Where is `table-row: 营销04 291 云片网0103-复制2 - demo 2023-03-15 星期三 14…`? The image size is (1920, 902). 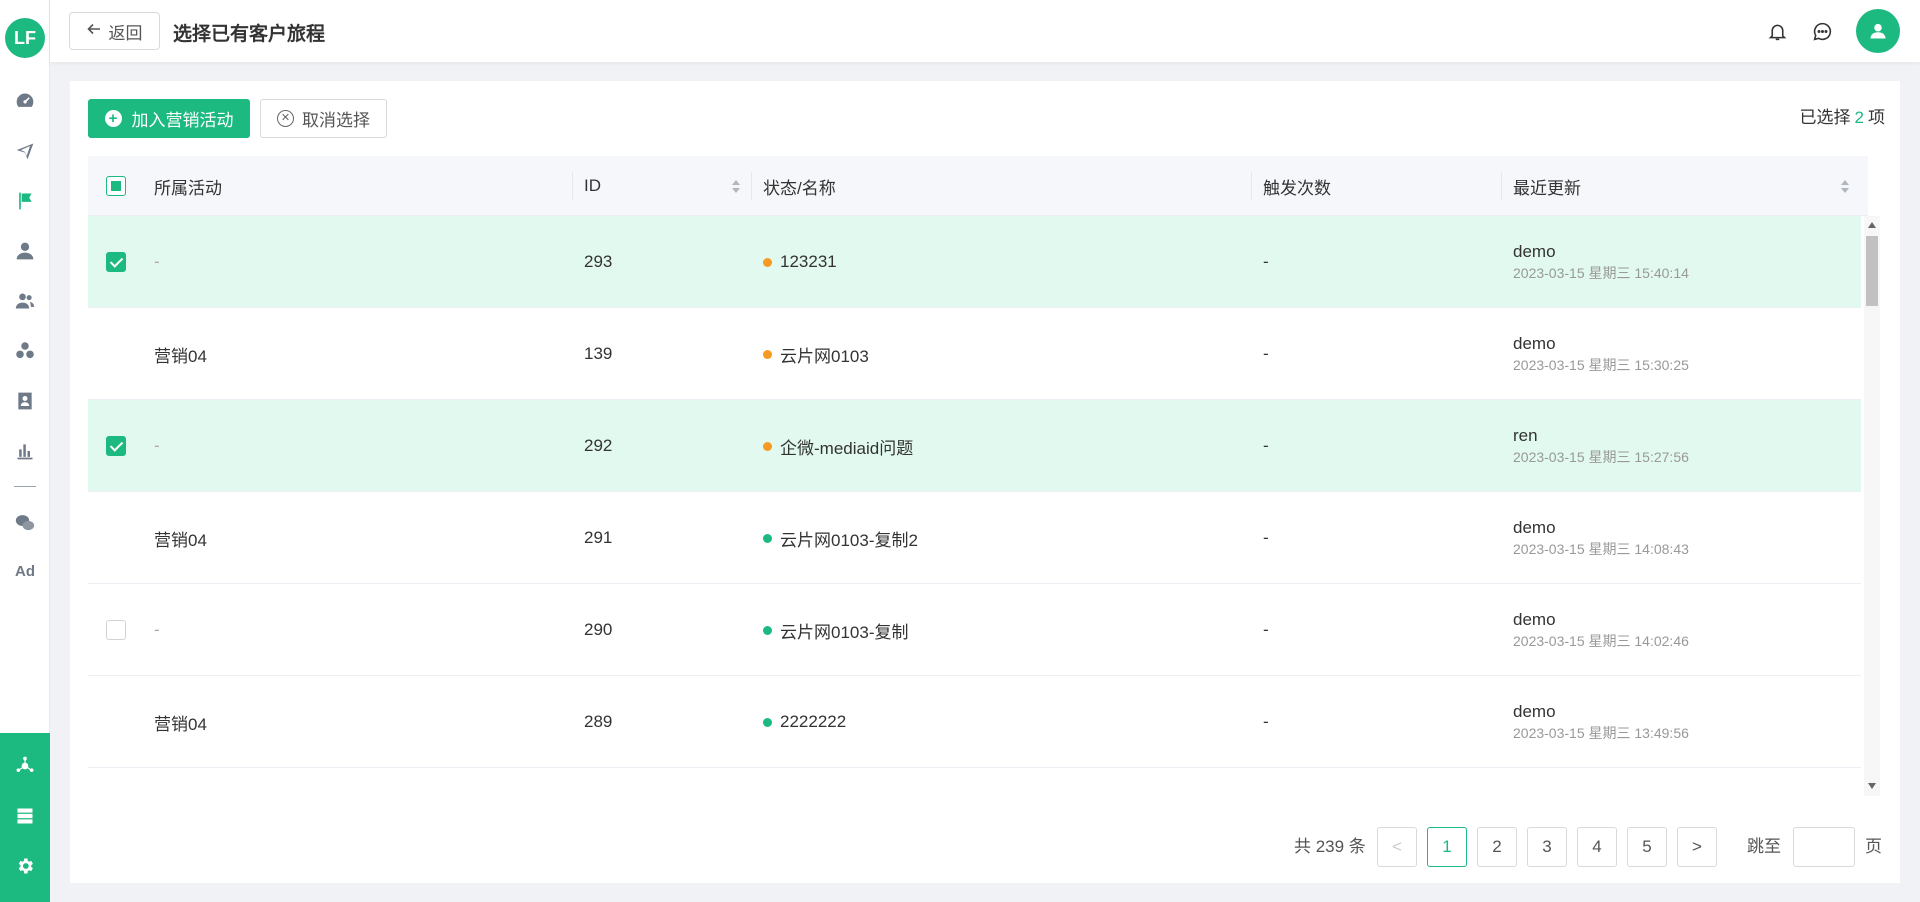
table-row: 营销04 291 云片网0103-复制2 - demo 2023-03-15 星期三 14… is located at coordinates (974, 538).